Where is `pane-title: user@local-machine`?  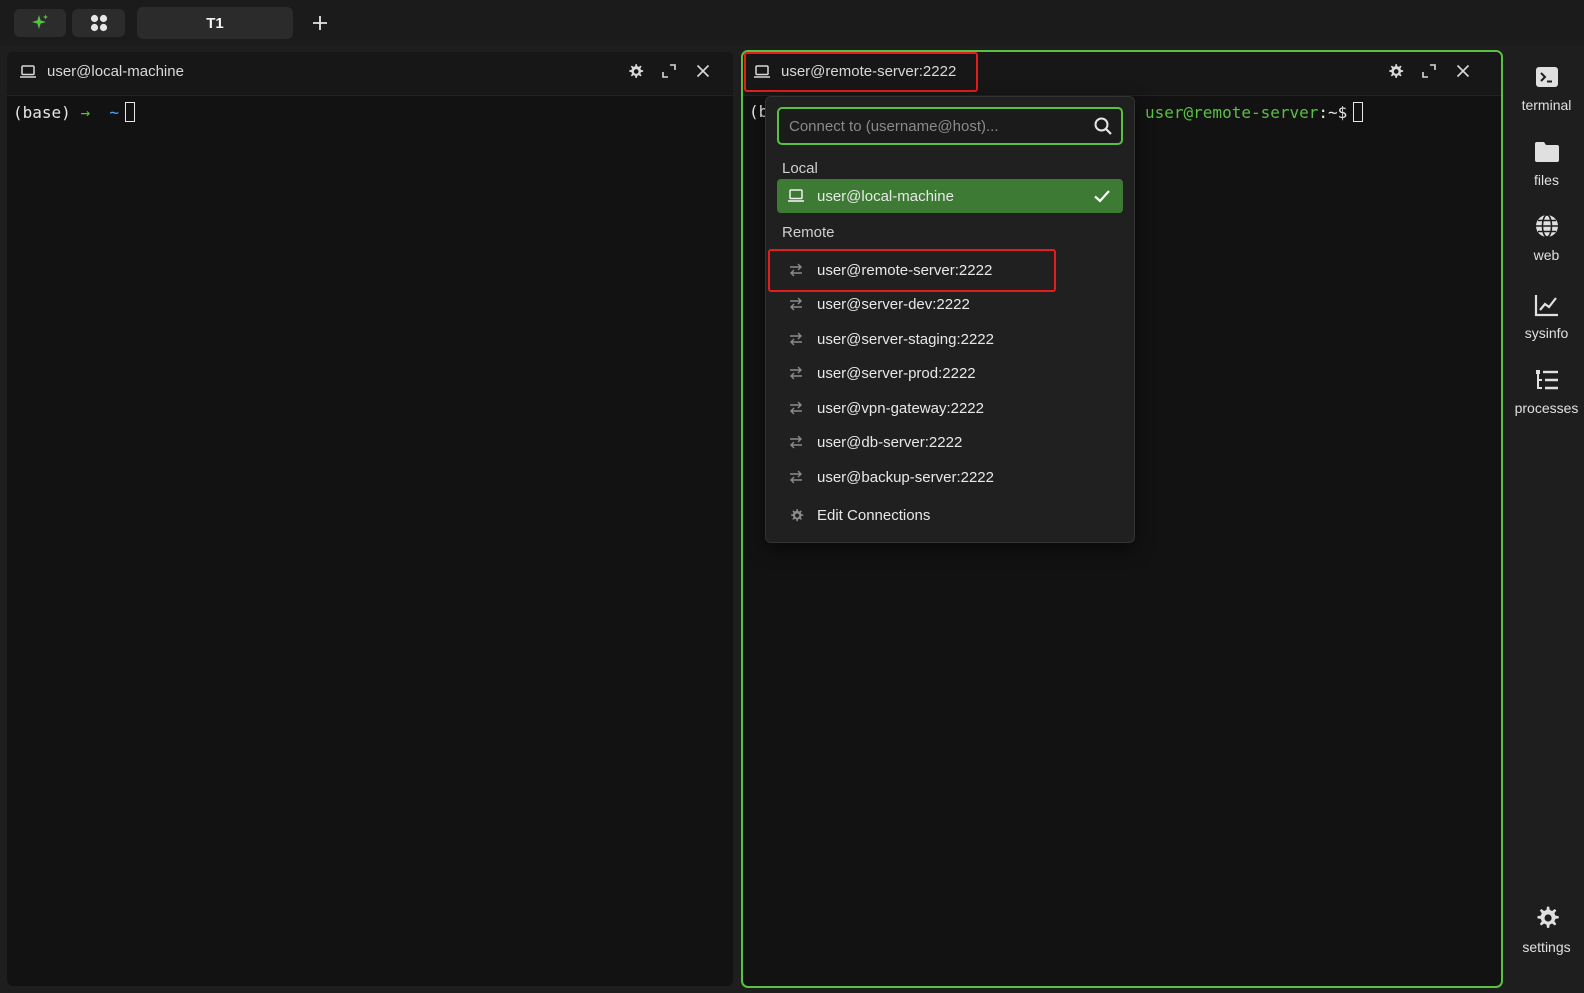 pane-title: user@local-machine is located at coordinates (115, 71).